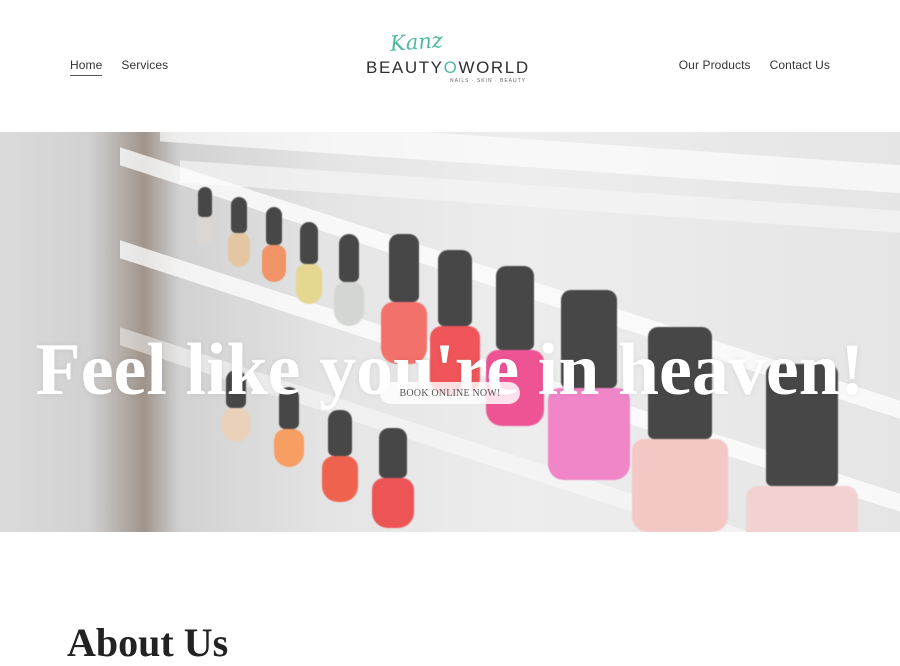  Describe the element at coordinates (86, 67) in the screenshot. I see `nav-home-link: Home` at that location.